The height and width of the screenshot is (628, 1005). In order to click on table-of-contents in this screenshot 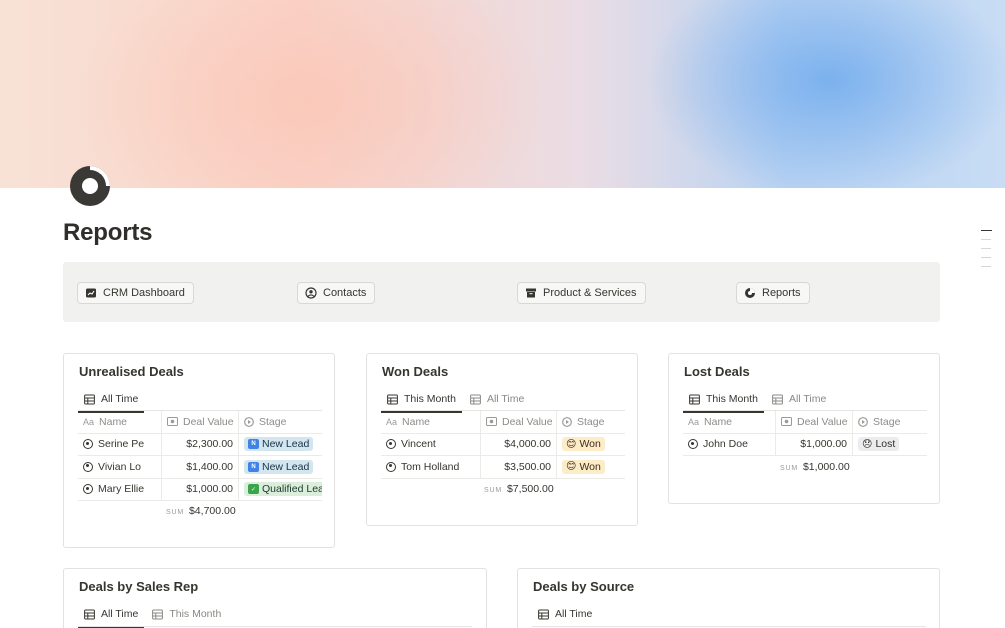, I will do `click(986, 252)`.